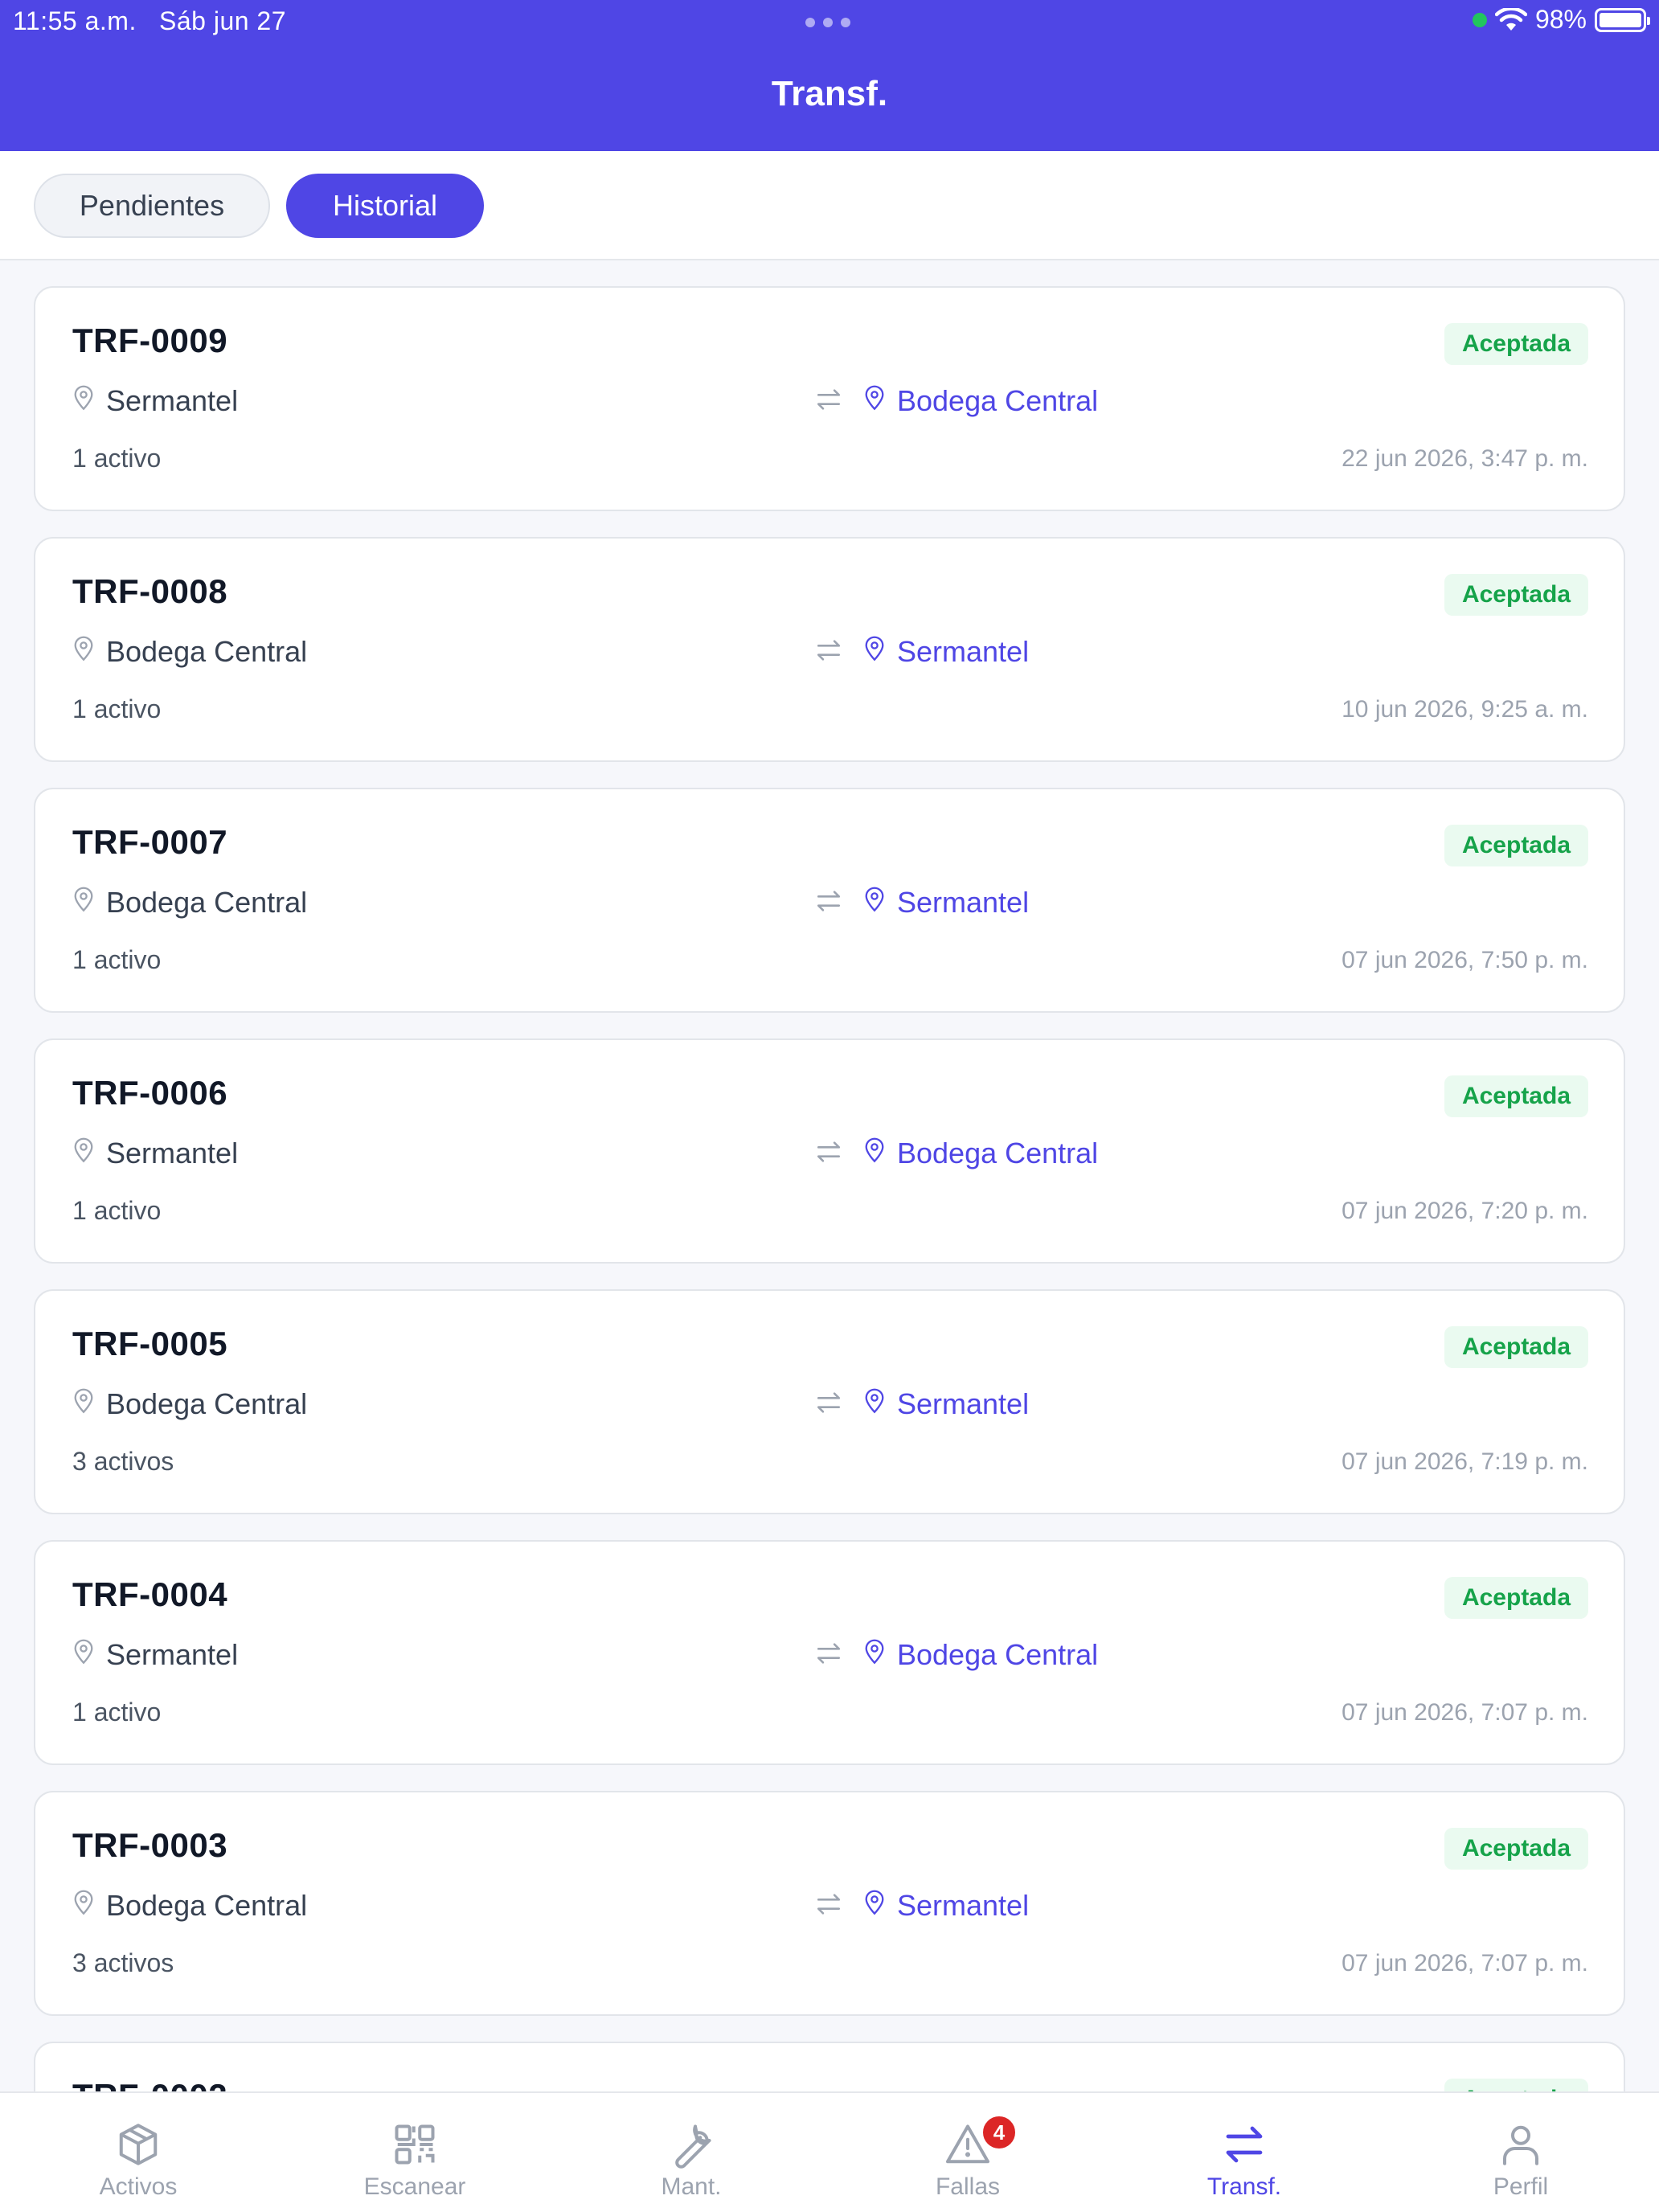 This screenshot has width=1659, height=2212. I want to click on multitasking-dots-icon, so click(827, 22).